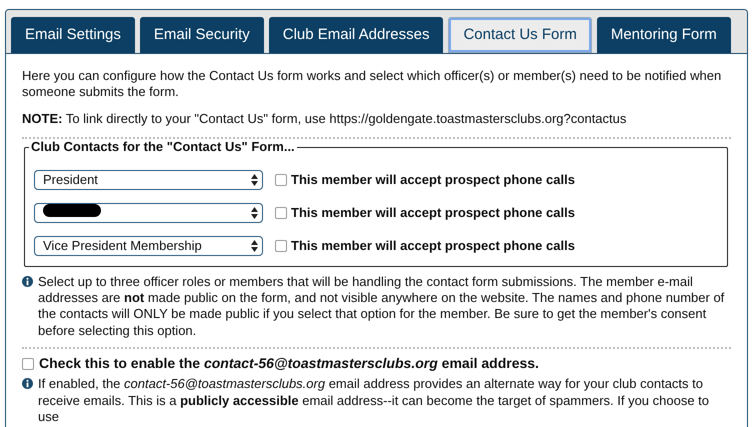 Image resolution: width=753 pixels, height=427 pixels. Describe the element at coordinates (663, 35) in the screenshot. I see `tab: Mentoring Form` at that location.